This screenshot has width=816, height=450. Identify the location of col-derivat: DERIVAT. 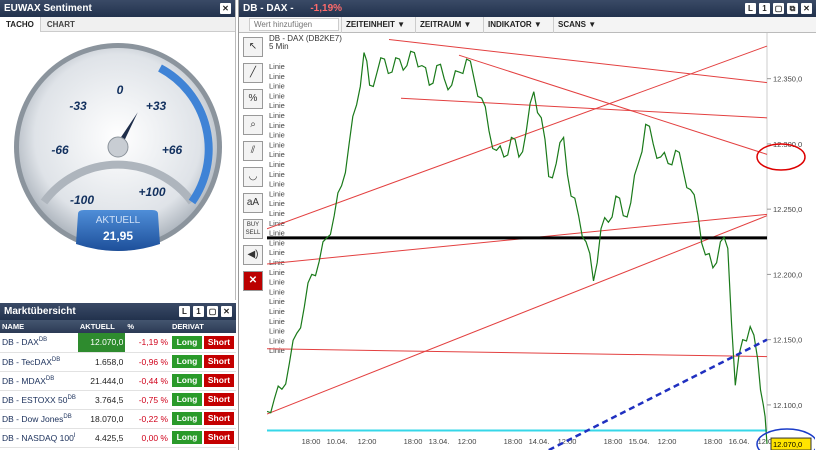
(203, 326).